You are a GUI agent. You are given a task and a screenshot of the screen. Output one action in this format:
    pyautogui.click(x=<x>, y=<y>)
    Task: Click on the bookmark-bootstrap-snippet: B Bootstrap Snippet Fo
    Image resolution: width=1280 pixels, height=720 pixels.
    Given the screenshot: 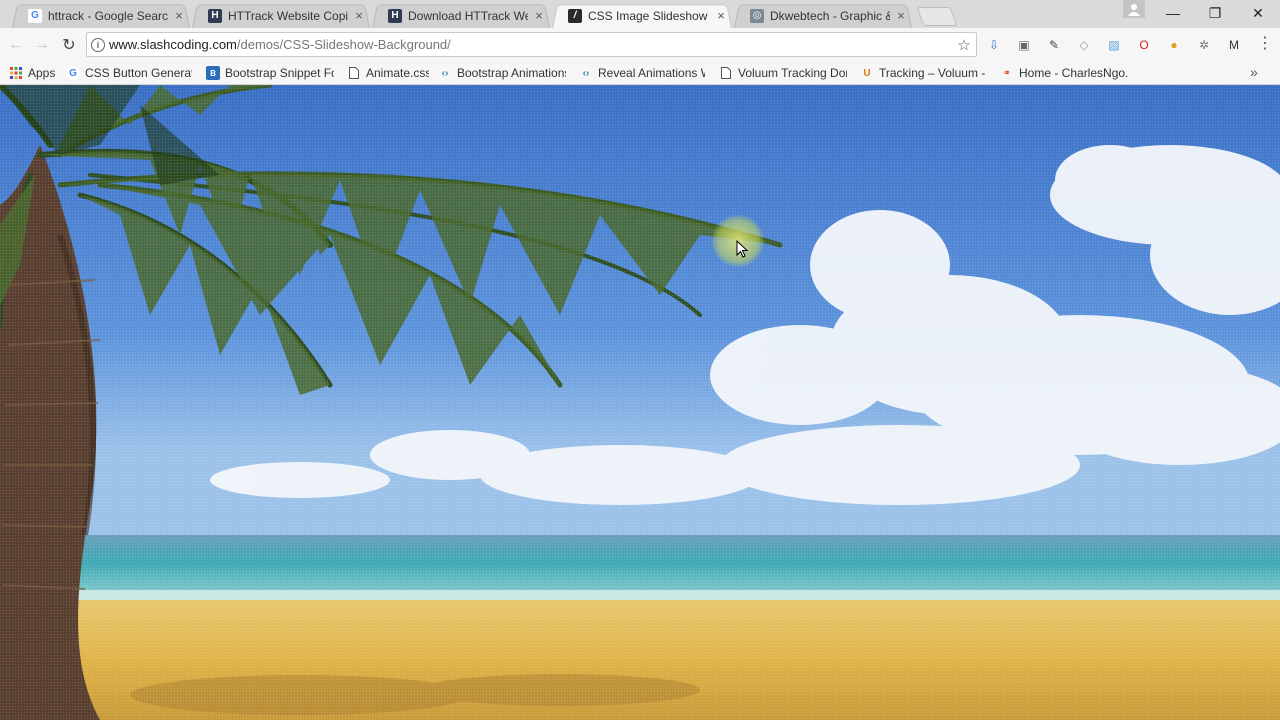 What is the action you would take?
    pyautogui.click(x=270, y=73)
    